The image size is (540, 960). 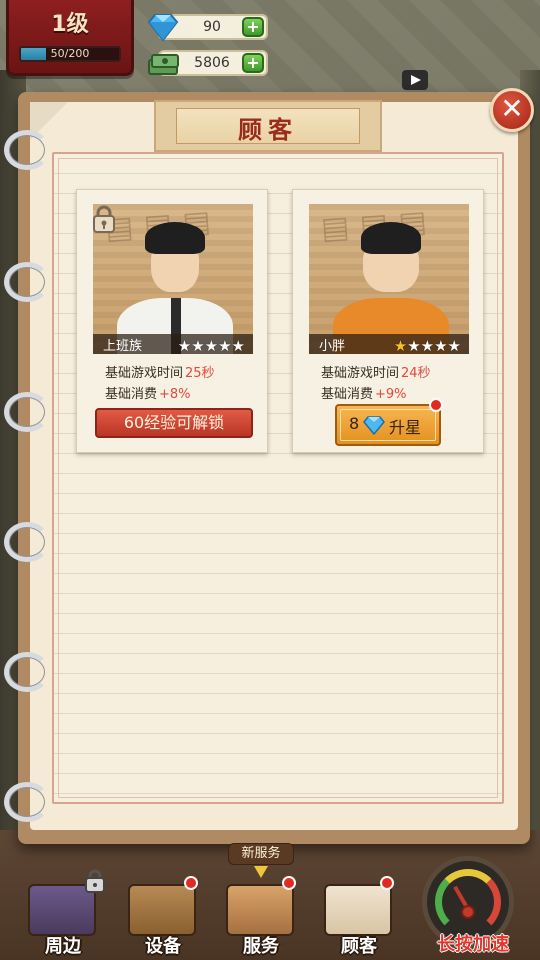 What do you see at coordinates (354, 423) in the screenshot?
I see `upgrade-cost: 8` at bounding box center [354, 423].